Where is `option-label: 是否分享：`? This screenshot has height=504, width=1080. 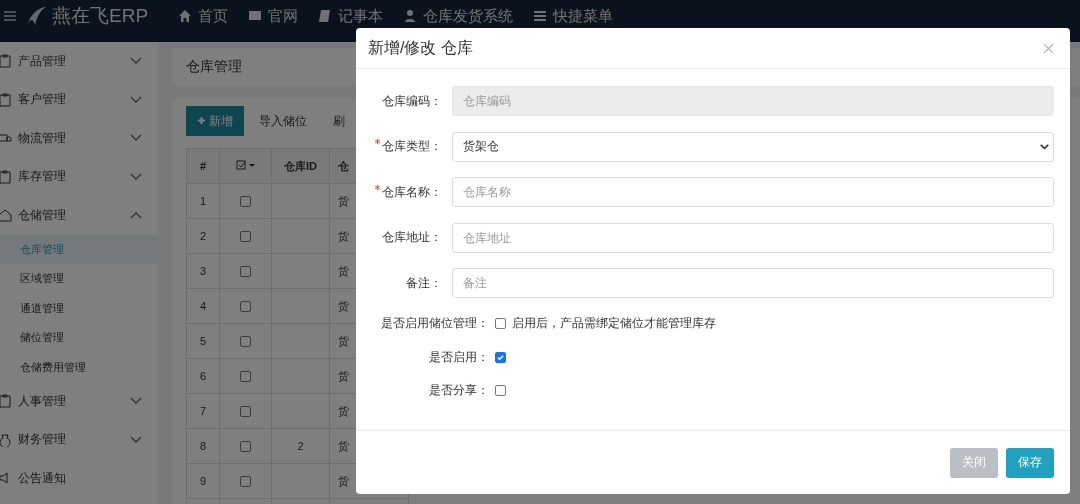 option-label: 是否分享： is located at coordinates (459, 390).